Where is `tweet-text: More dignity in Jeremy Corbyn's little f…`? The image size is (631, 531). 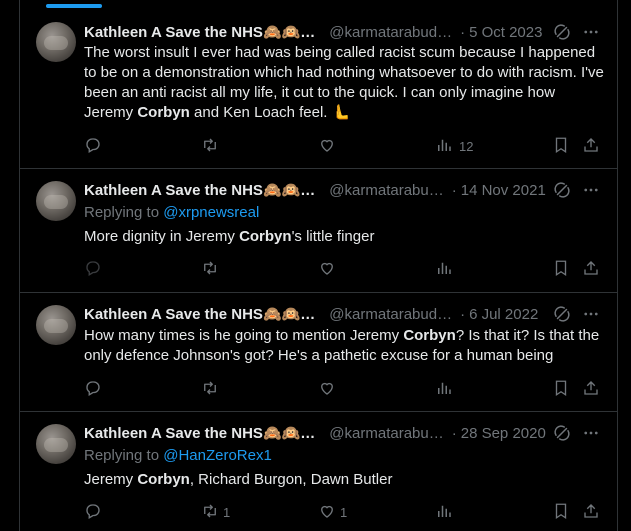 tweet-text: More dignity in Jeremy Corbyn's little f… is located at coordinates (229, 236).